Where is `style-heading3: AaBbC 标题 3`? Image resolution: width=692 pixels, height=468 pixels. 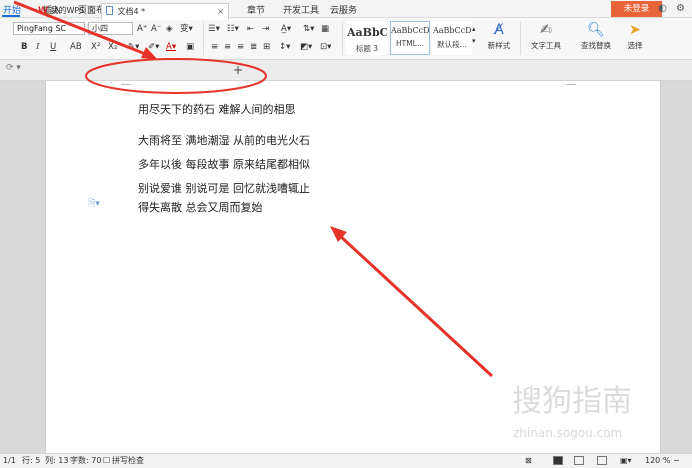 style-heading3: AaBbC 标题 3 is located at coordinates (367, 38).